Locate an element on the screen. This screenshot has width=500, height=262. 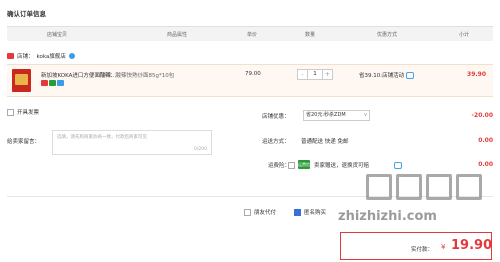
invoice-label: 开具发票 is located at coordinates (28, 113).